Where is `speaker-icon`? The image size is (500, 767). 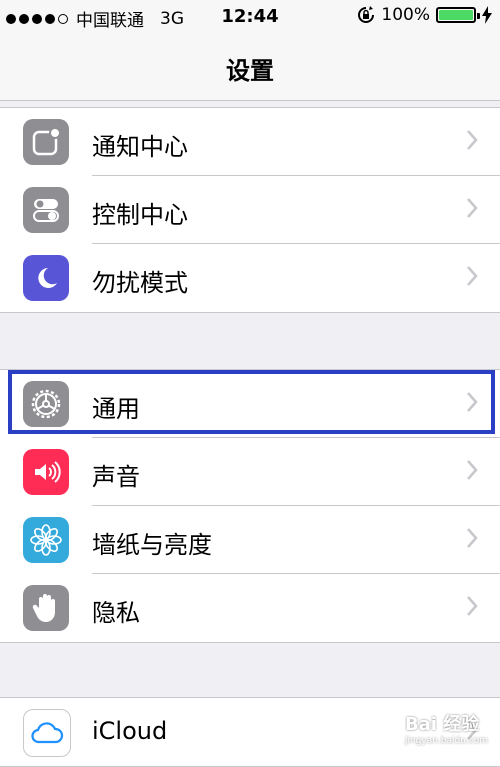 speaker-icon is located at coordinates (46, 472).